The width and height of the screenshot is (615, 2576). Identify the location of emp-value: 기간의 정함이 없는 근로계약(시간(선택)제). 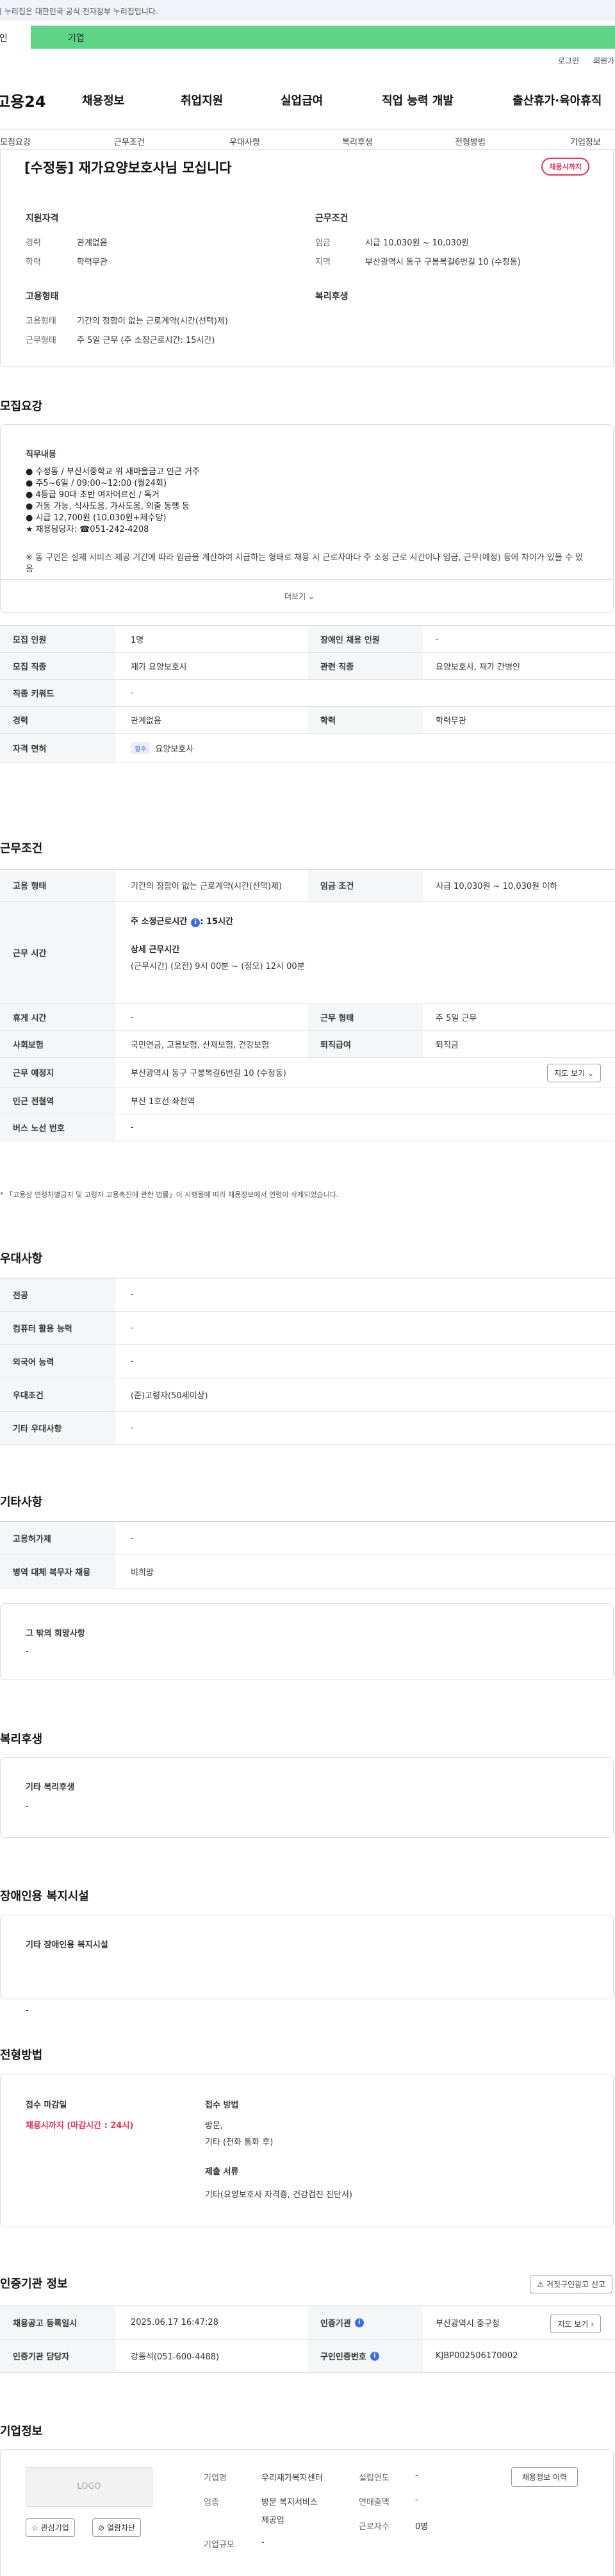
(153, 321).